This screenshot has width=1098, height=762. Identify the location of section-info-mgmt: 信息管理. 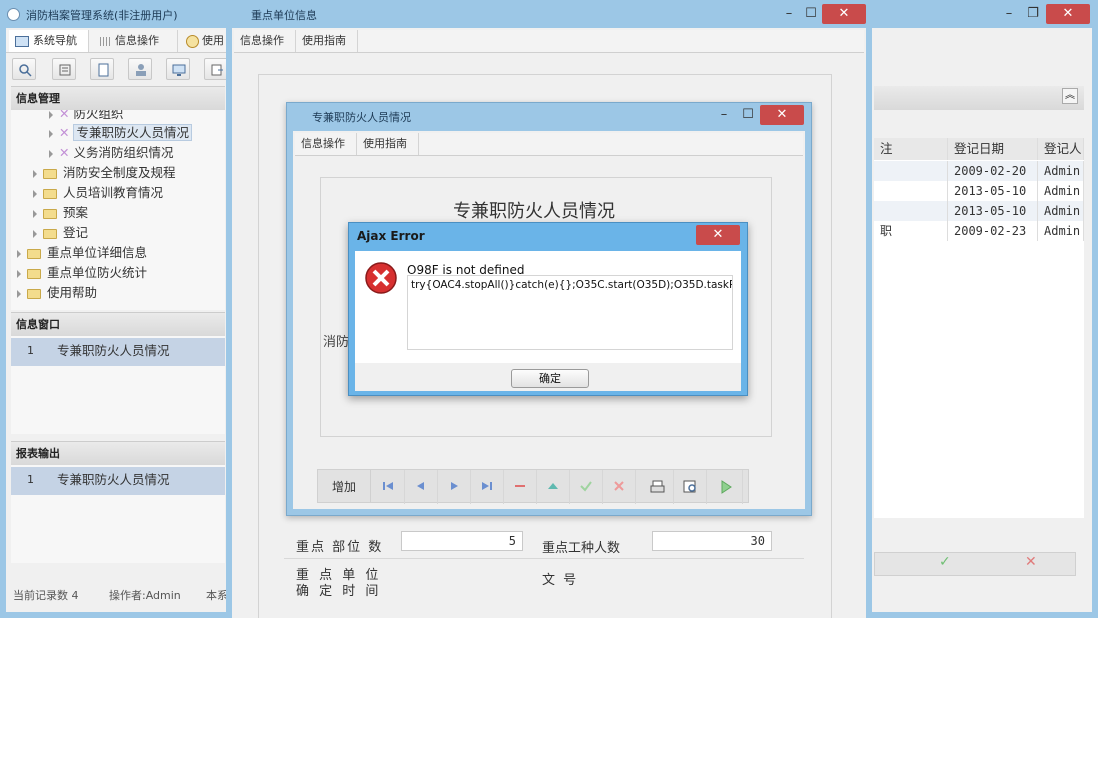
(118, 98).